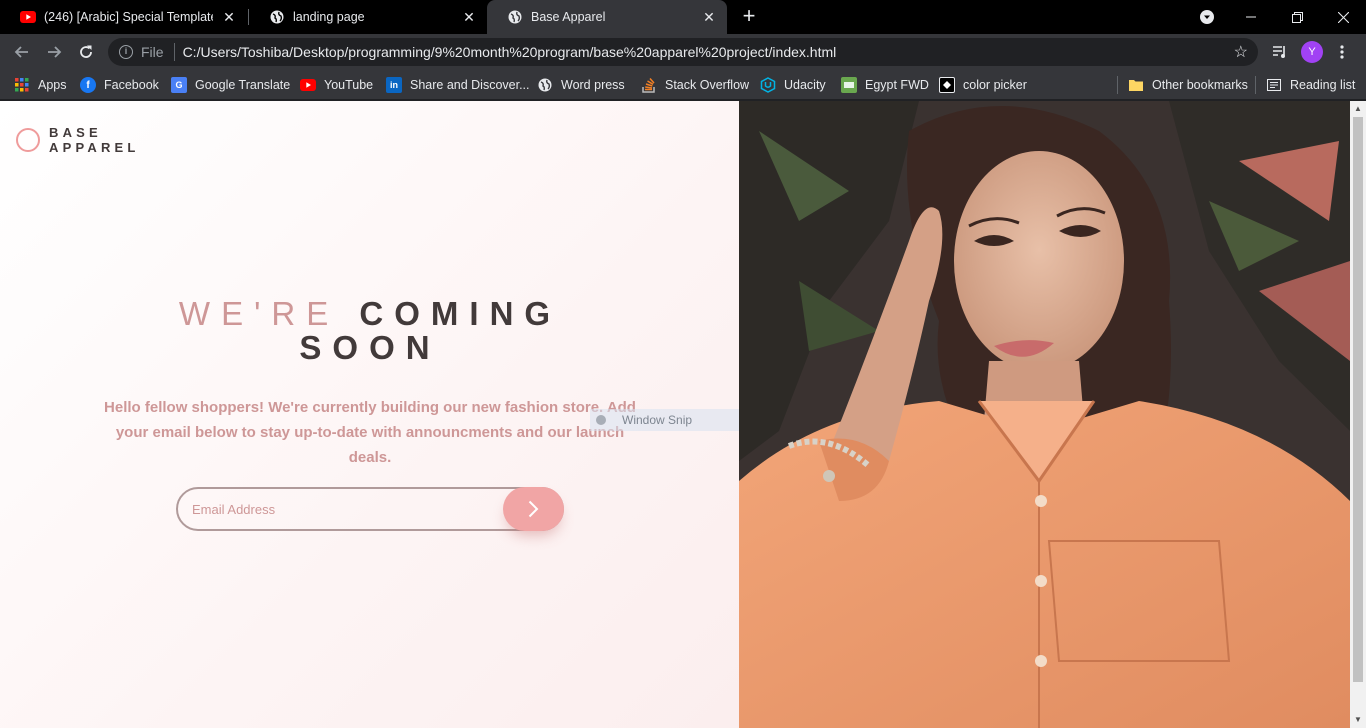  I want to click on linkedin-icon: in, so click(394, 85).